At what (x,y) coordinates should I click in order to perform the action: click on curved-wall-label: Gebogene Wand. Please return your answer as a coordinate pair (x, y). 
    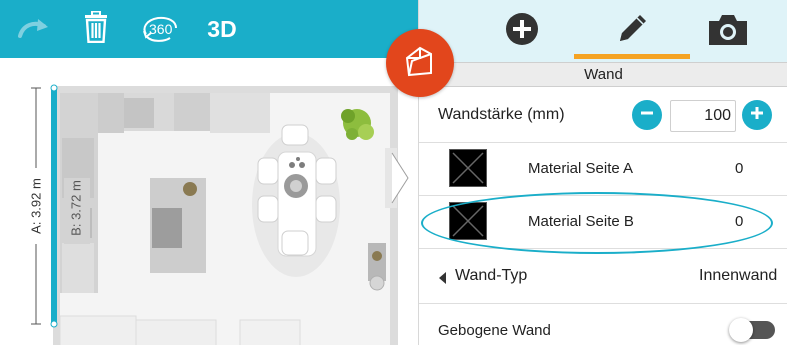
    Looking at the image, I should click on (494, 330).